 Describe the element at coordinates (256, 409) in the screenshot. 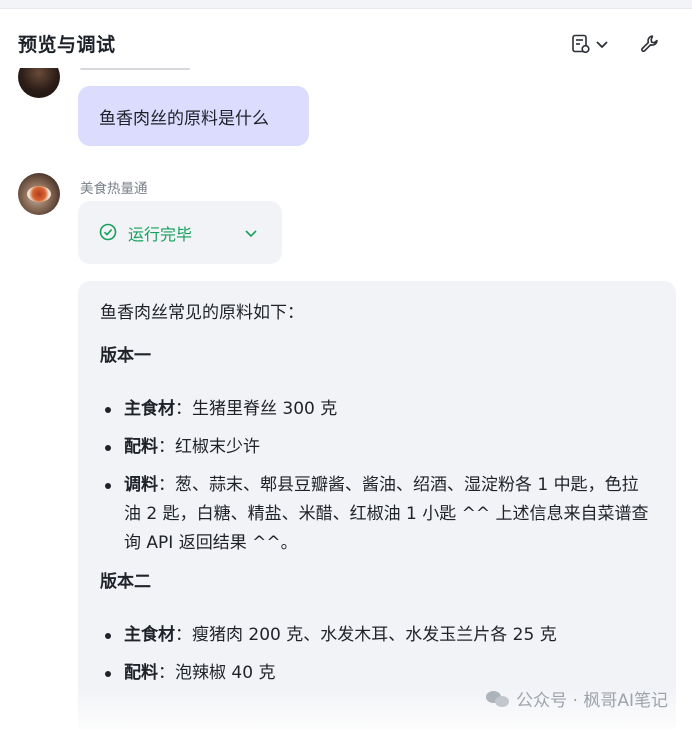

I see `item-text: ：生猪里脊丝 300 克` at that location.